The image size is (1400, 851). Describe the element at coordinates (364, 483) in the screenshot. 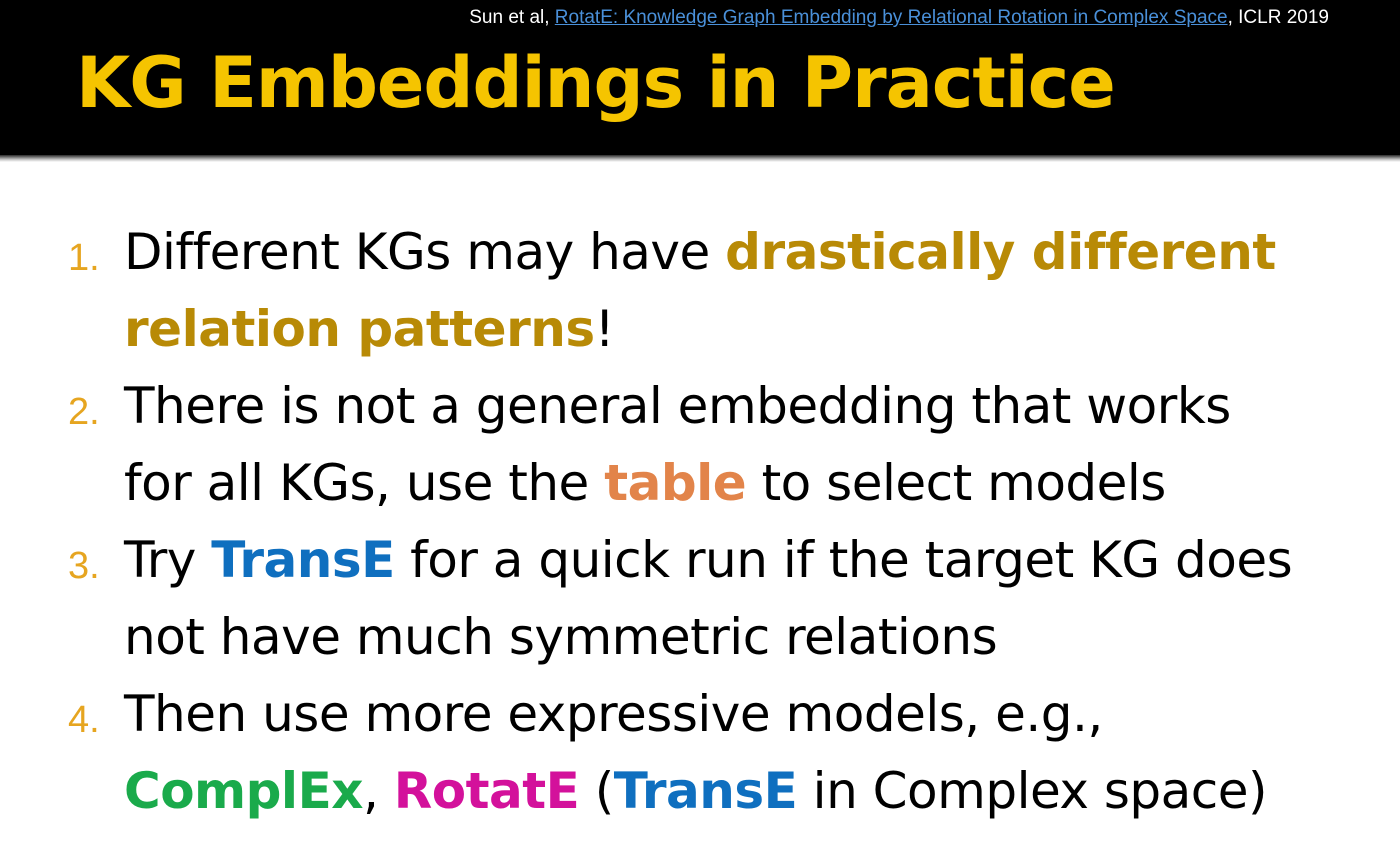

I see `item-text: for all KGs, use the` at that location.